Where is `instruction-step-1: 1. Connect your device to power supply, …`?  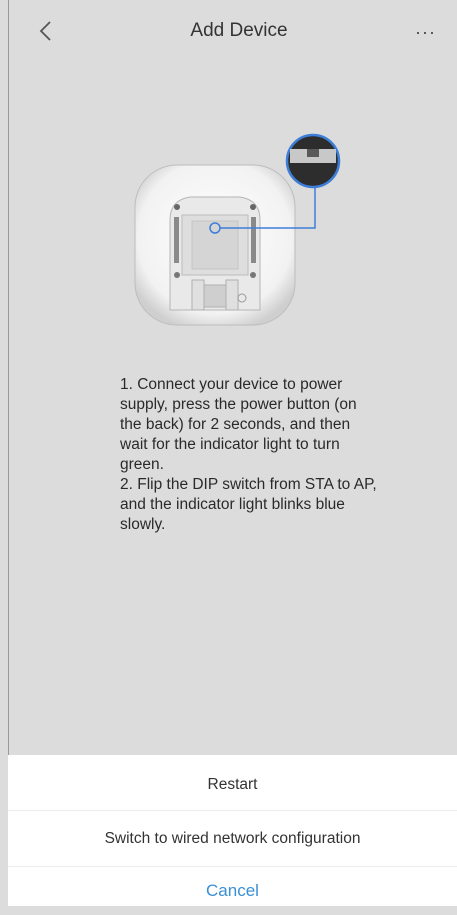 instruction-step-1: 1. Connect your device to power supply, … is located at coordinates (238, 424).